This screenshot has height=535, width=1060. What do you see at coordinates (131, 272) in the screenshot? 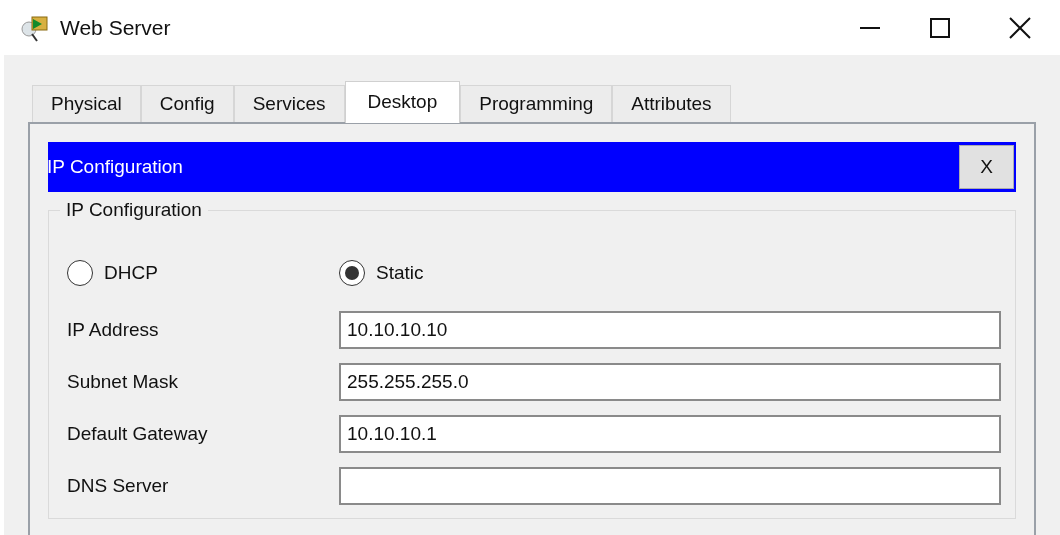
I see `radio-label: DHCP` at bounding box center [131, 272].